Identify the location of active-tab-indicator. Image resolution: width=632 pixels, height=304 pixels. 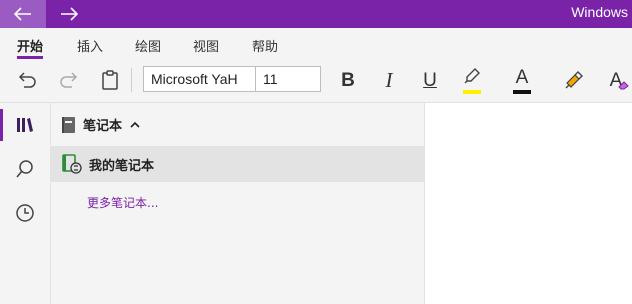
(30, 57).